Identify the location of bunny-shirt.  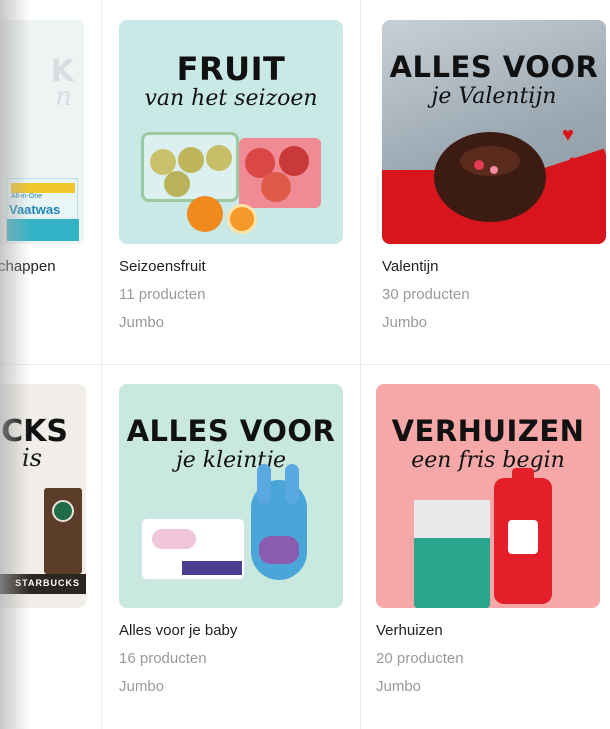
(279, 550).